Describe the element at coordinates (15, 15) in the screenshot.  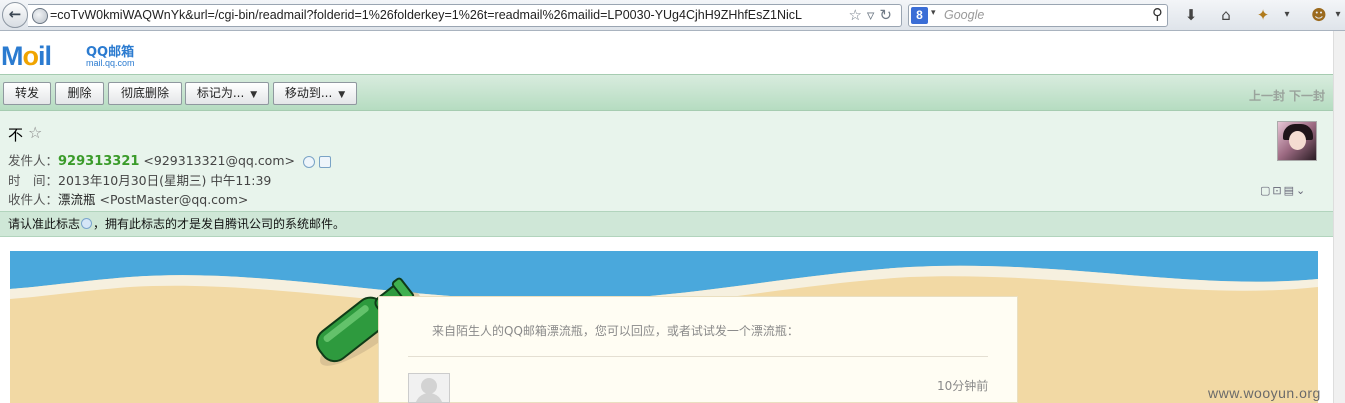
I see `back-button: ←` at that location.